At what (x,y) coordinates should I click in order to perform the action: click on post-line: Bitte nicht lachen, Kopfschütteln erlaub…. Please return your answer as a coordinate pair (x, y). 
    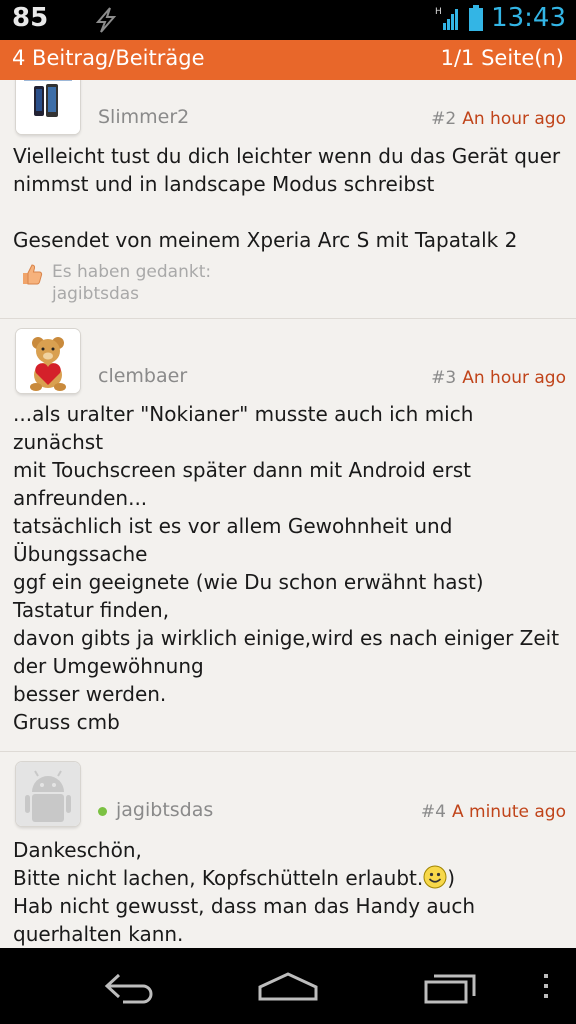
    Looking at the image, I should click on (291, 878).